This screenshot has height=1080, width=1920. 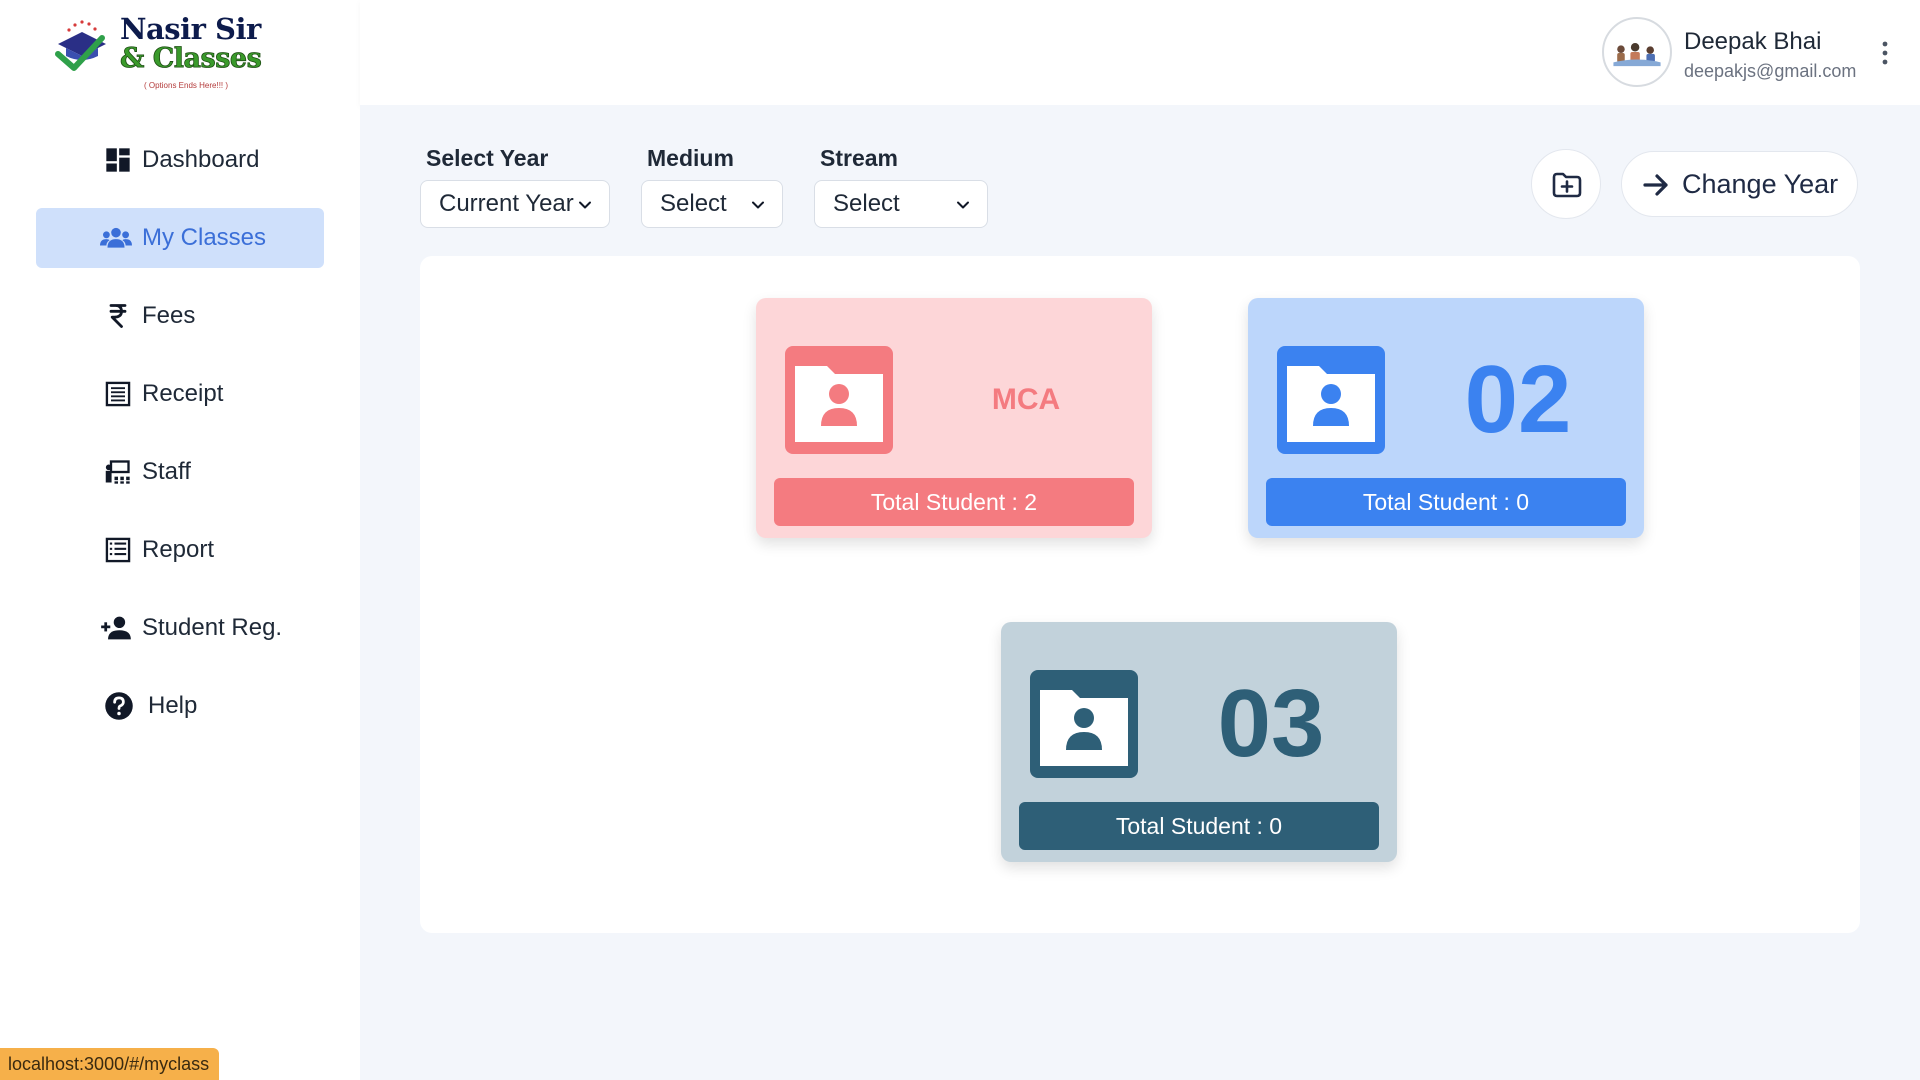 I want to click on sidebar-item-label: Dashboard, so click(x=201, y=159).